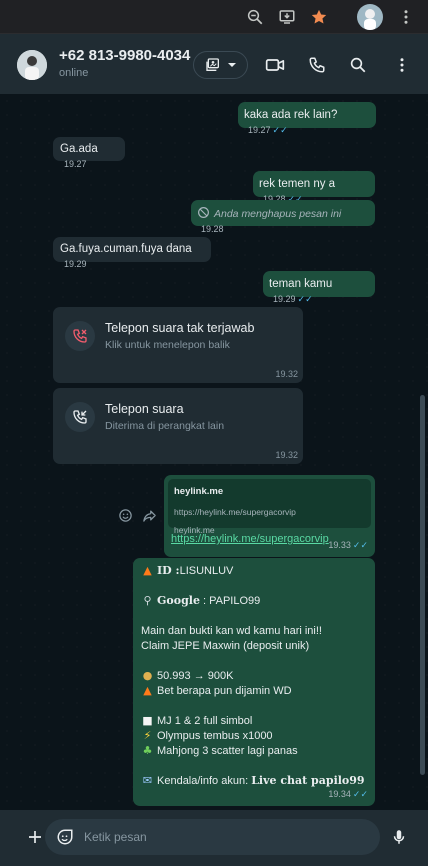 The height and width of the screenshot is (866, 428). I want to click on gallery-icon, so click(212, 64).